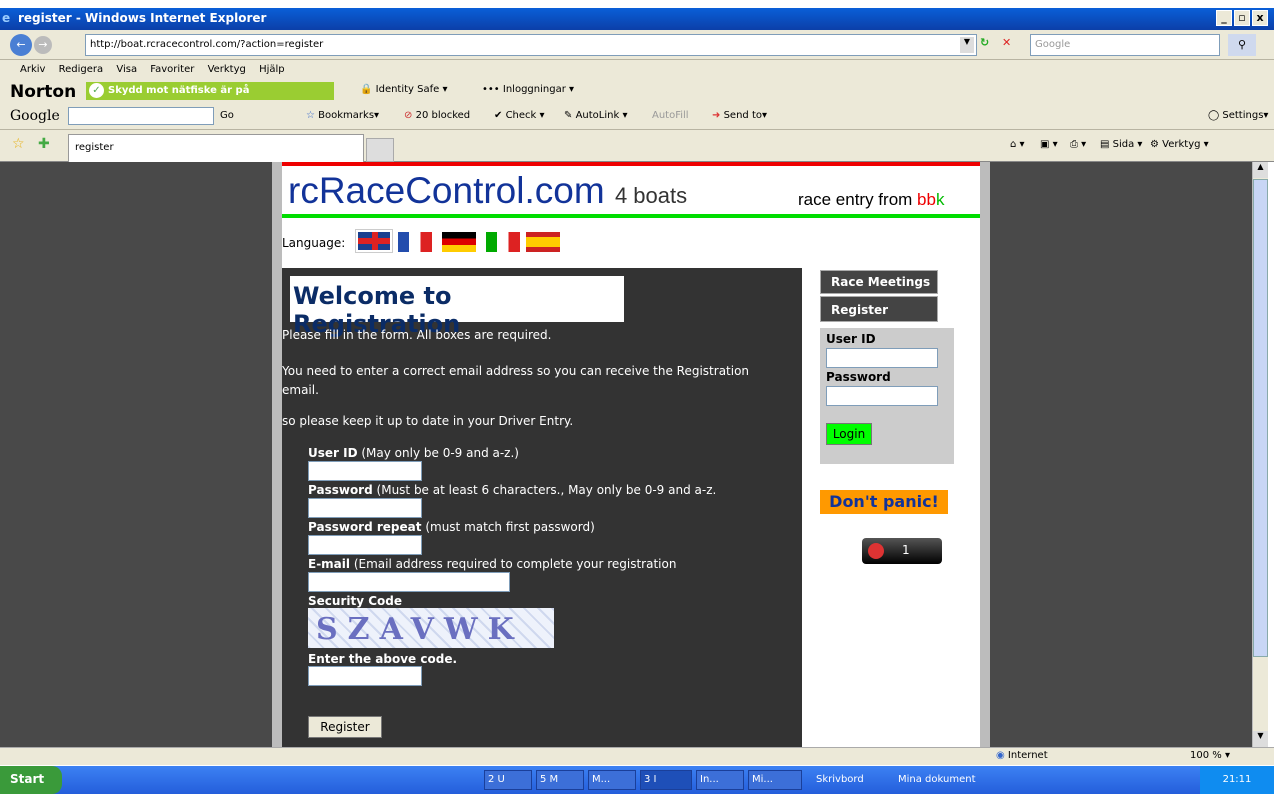  Describe the element at coordinates (409, 582) in the screenshot. I see `email-field` at that location.